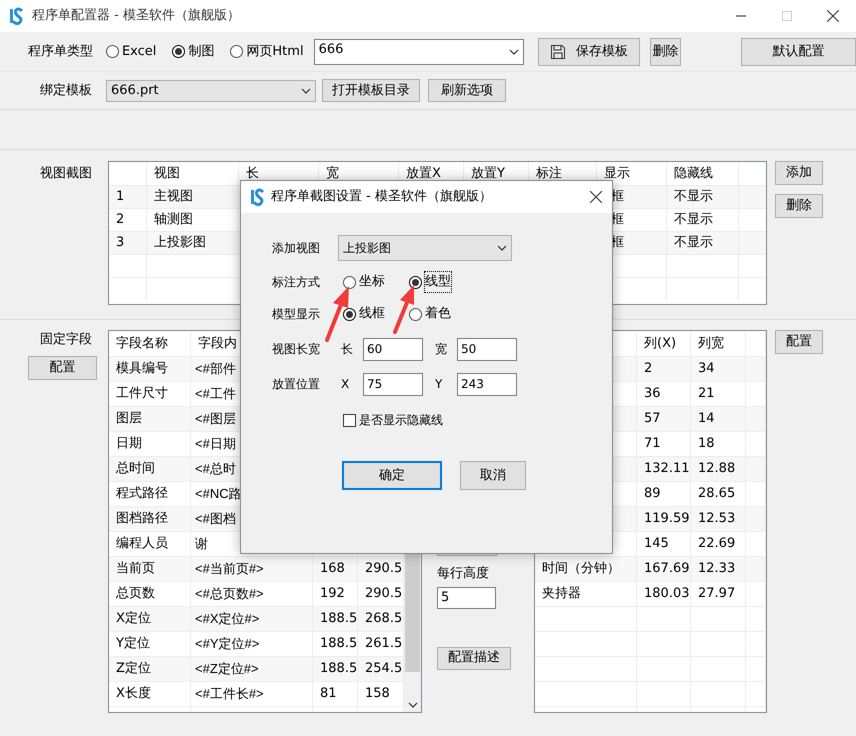  I want to click on y-label: Y, so click(439, 384).